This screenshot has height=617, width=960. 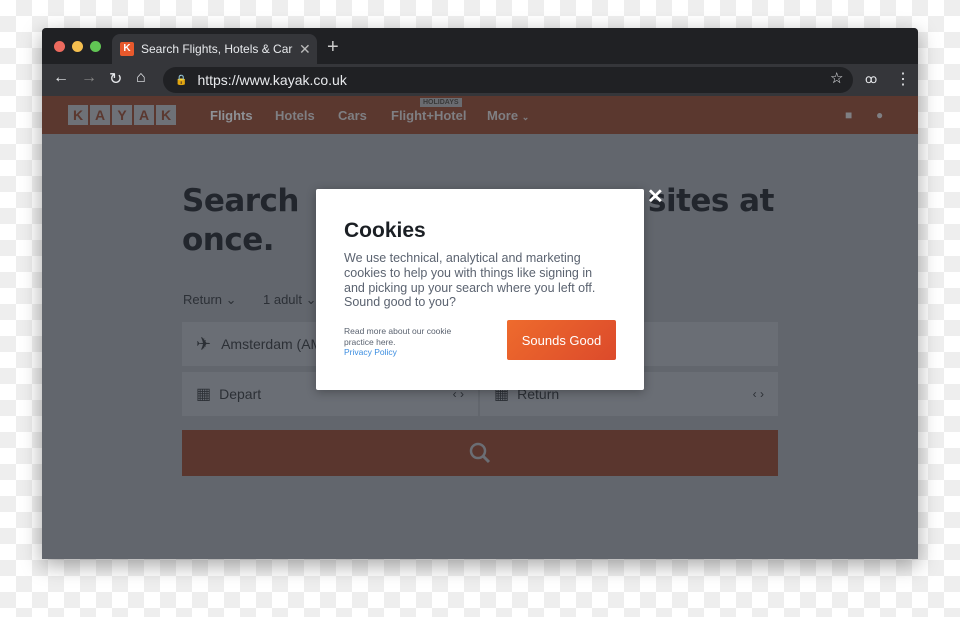 I want to click on back-icon: ←, so click(x=61, y=78).